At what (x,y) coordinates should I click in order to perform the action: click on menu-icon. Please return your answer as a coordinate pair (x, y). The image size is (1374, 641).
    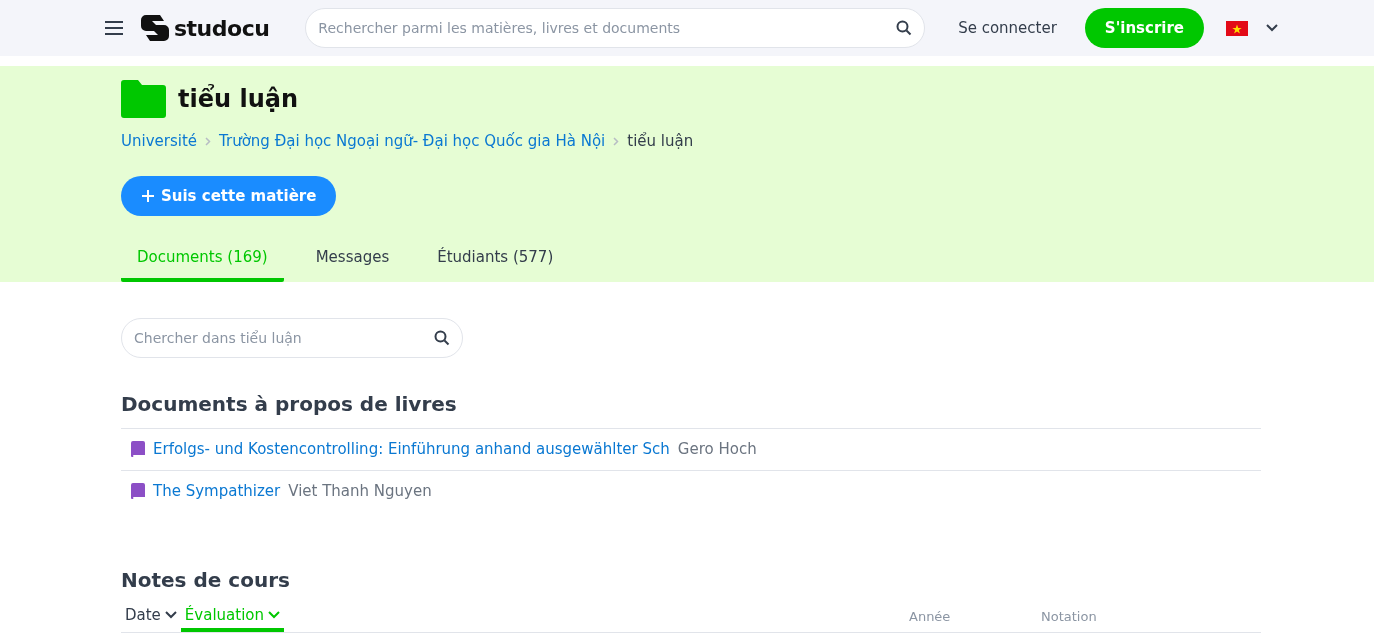
    Looking at the image, I should click on (114, 28).